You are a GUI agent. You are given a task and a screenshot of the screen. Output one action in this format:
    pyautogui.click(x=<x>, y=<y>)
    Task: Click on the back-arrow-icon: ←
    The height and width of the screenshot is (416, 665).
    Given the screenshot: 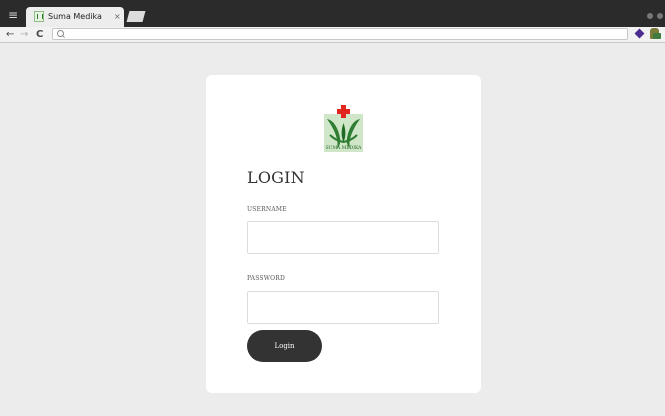 What is the action you would take?
    pyautogui.click(x=10, y=34)
    